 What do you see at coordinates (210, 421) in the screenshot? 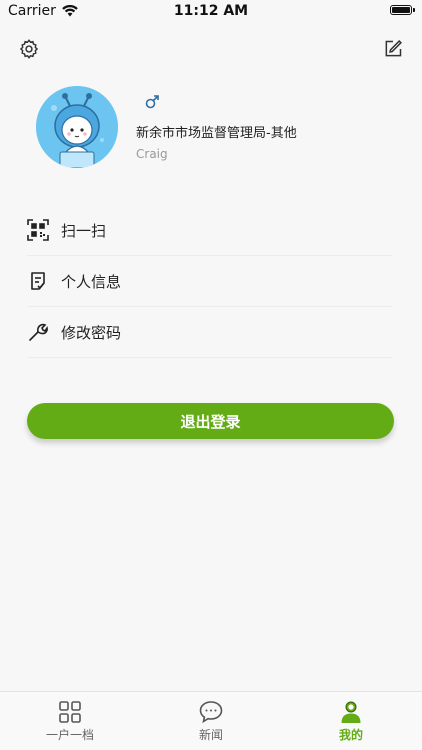
I see `logout-button: 退出登录` at bounding box center [210, 421].